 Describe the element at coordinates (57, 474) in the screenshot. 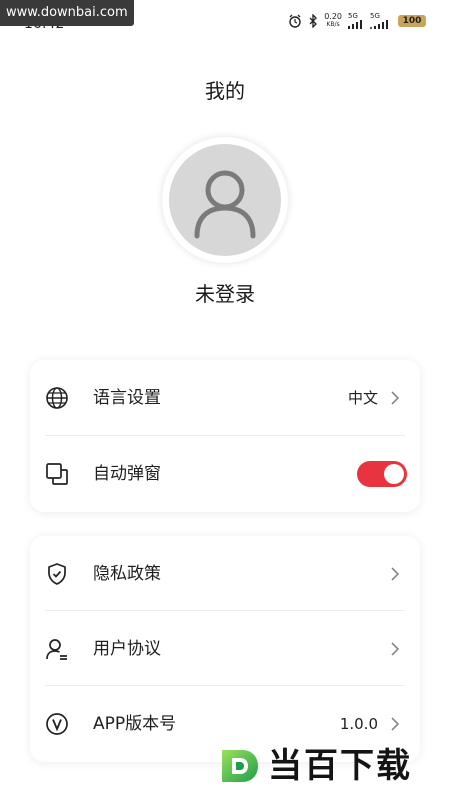

I see `windows-icon` at that location.